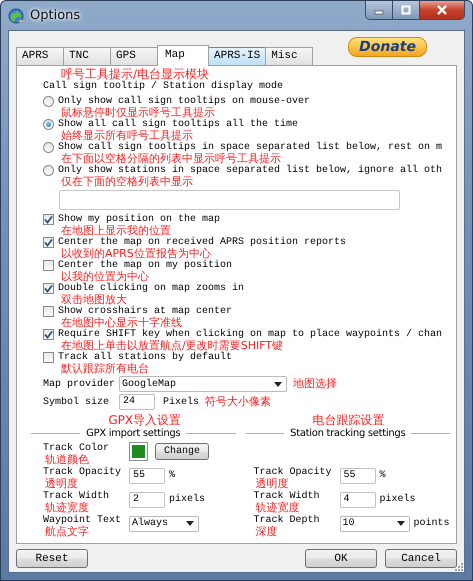  Describe the element at coordinates (115, 231) in the screenshot. I see `annotation: 在地图上显示我的位置` at that location.